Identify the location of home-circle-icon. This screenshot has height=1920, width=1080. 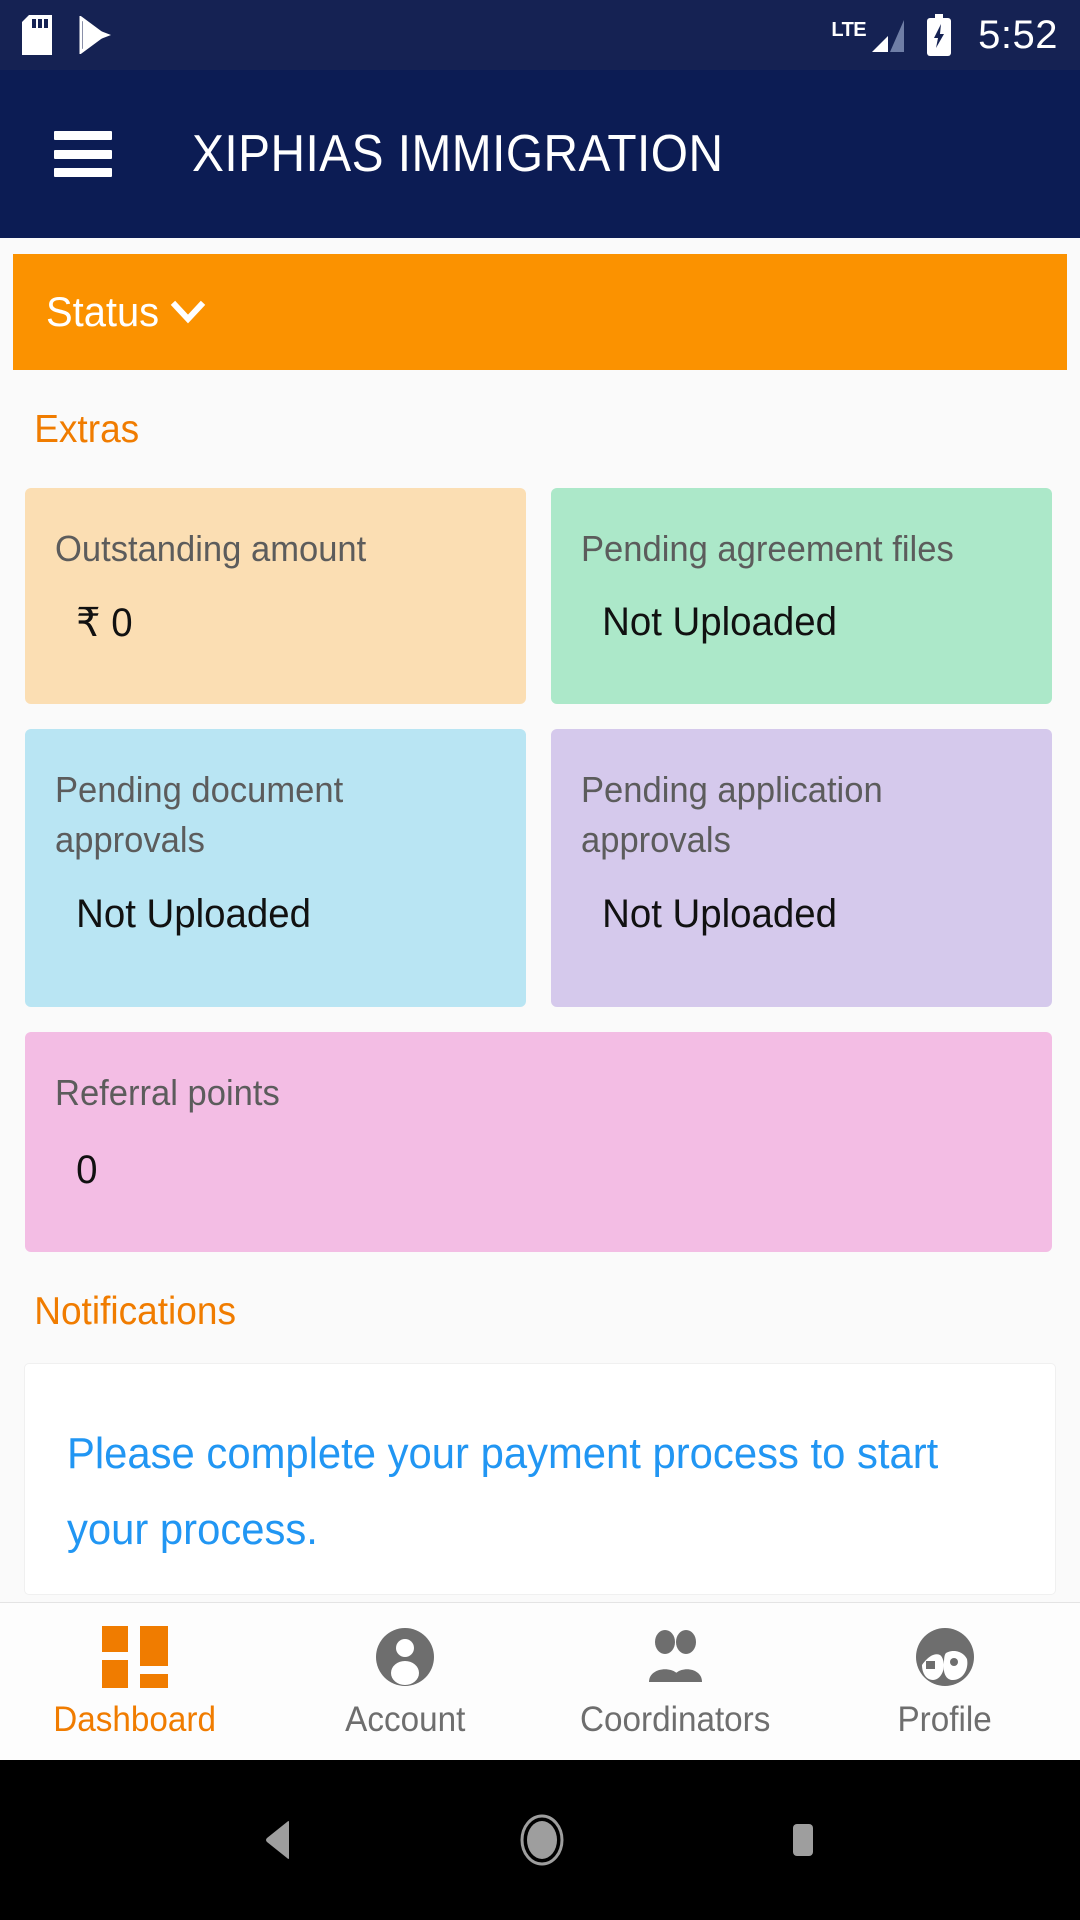
(542, 1840).